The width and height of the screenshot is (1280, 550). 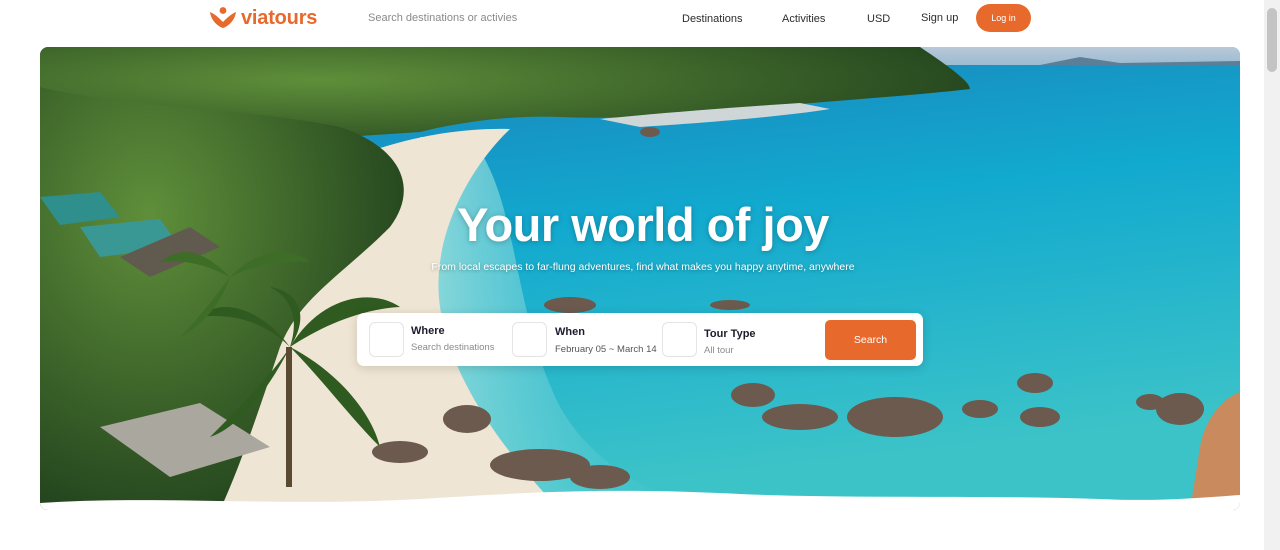 I want to click on when-label: When, so click(x=570, y=332).